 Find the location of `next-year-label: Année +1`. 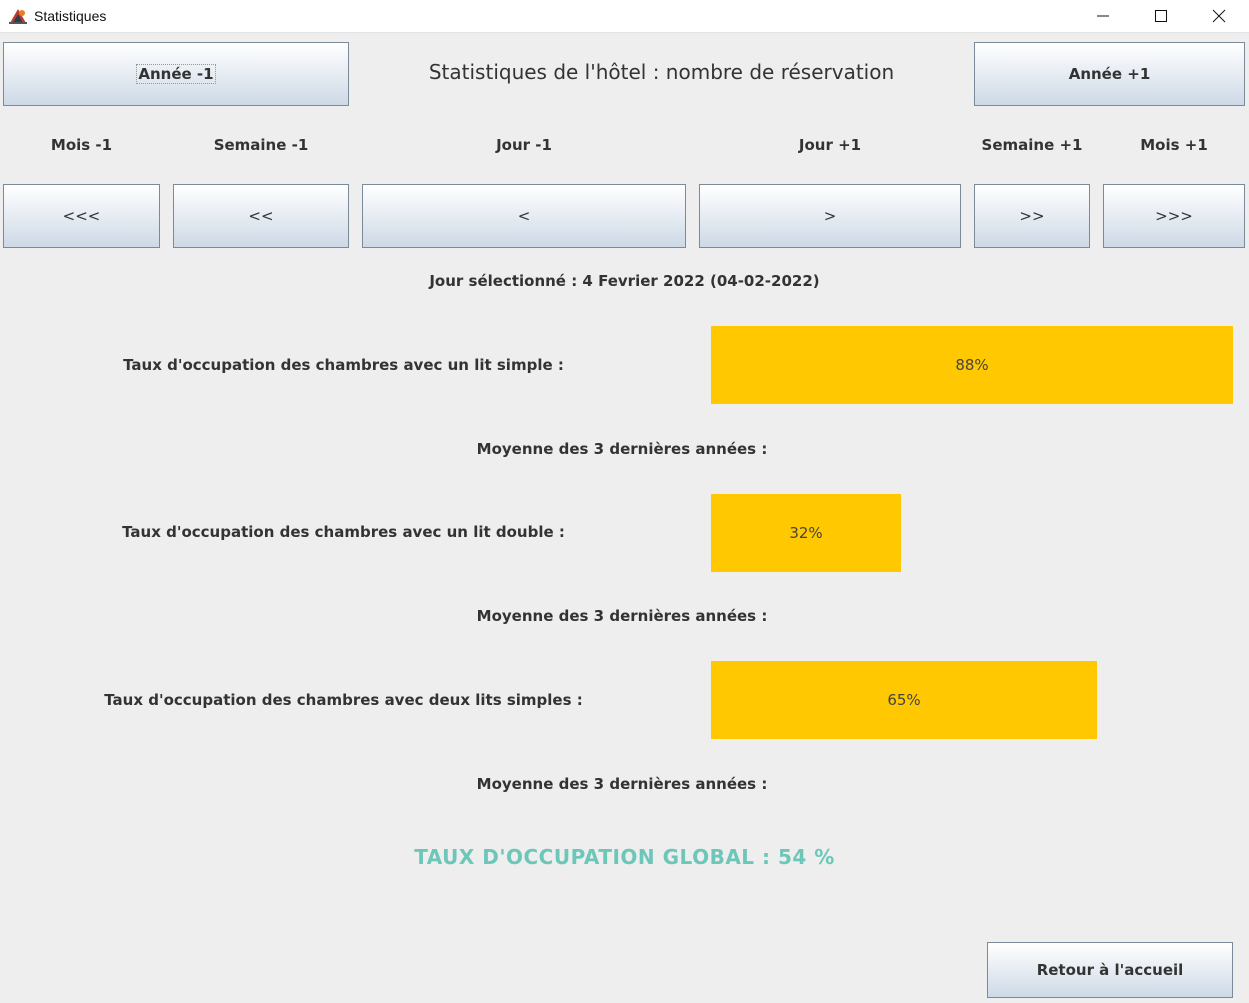

next-year-label: Année +1 is located at coordinates (1109, 74).